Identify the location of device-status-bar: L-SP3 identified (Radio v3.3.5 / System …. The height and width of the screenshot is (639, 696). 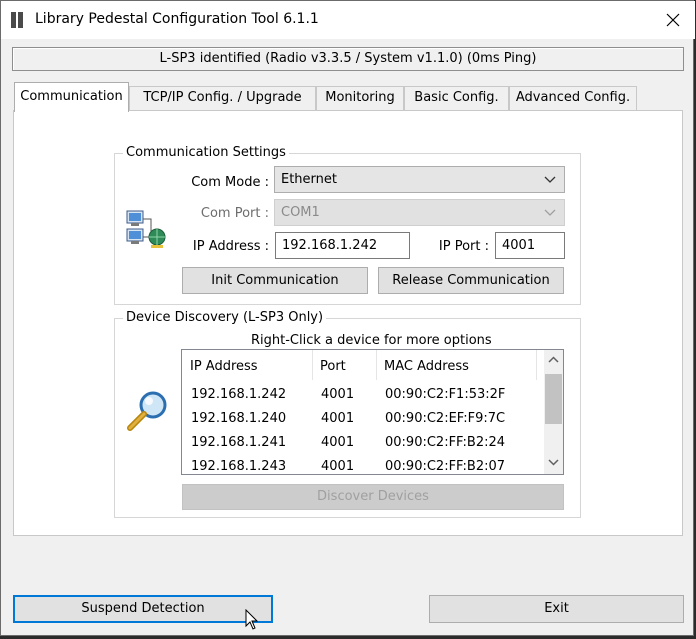
(348, 59).